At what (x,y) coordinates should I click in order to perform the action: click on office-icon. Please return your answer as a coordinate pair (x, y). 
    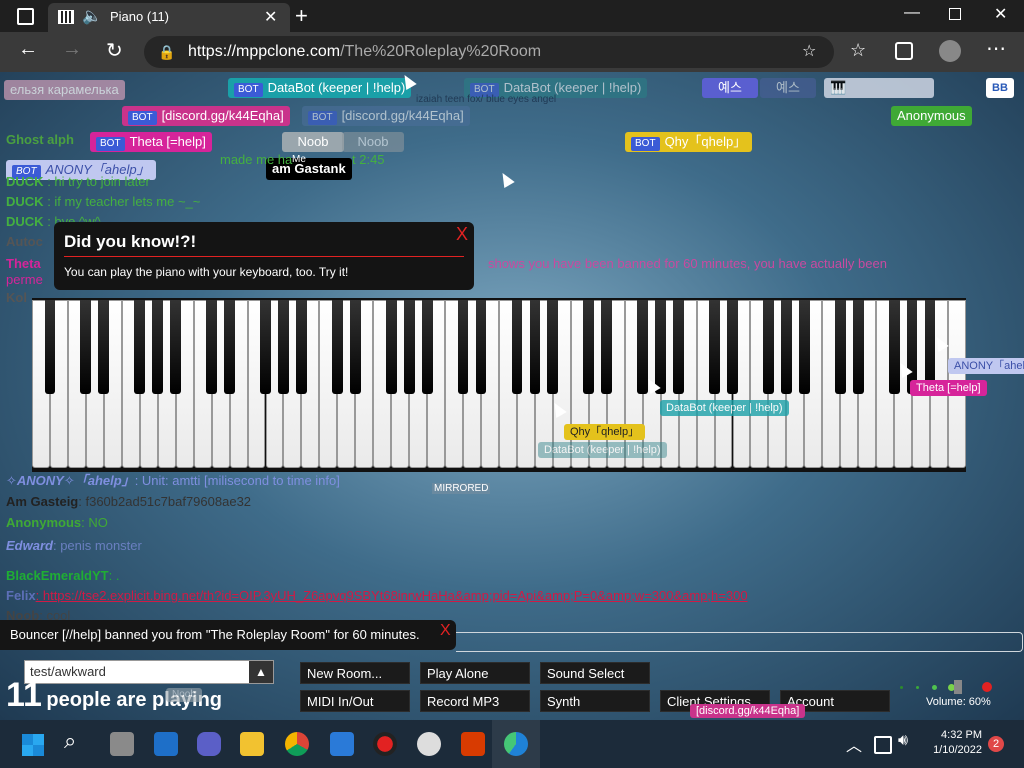
    Looking at the image, I should click on (473, 744).